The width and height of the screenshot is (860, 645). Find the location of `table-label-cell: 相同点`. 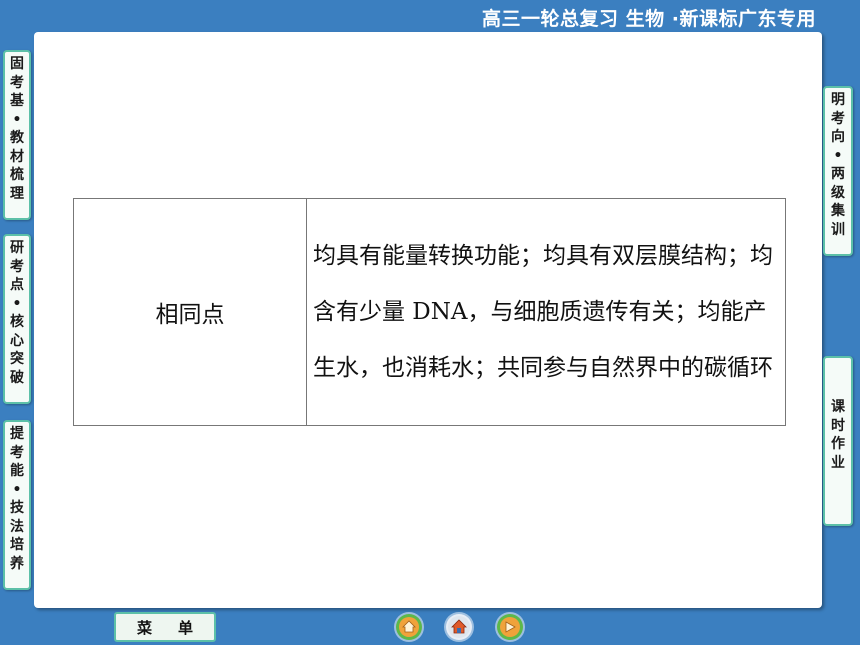

table-label-cell: 相同点 is located at coordinates (190, 312).